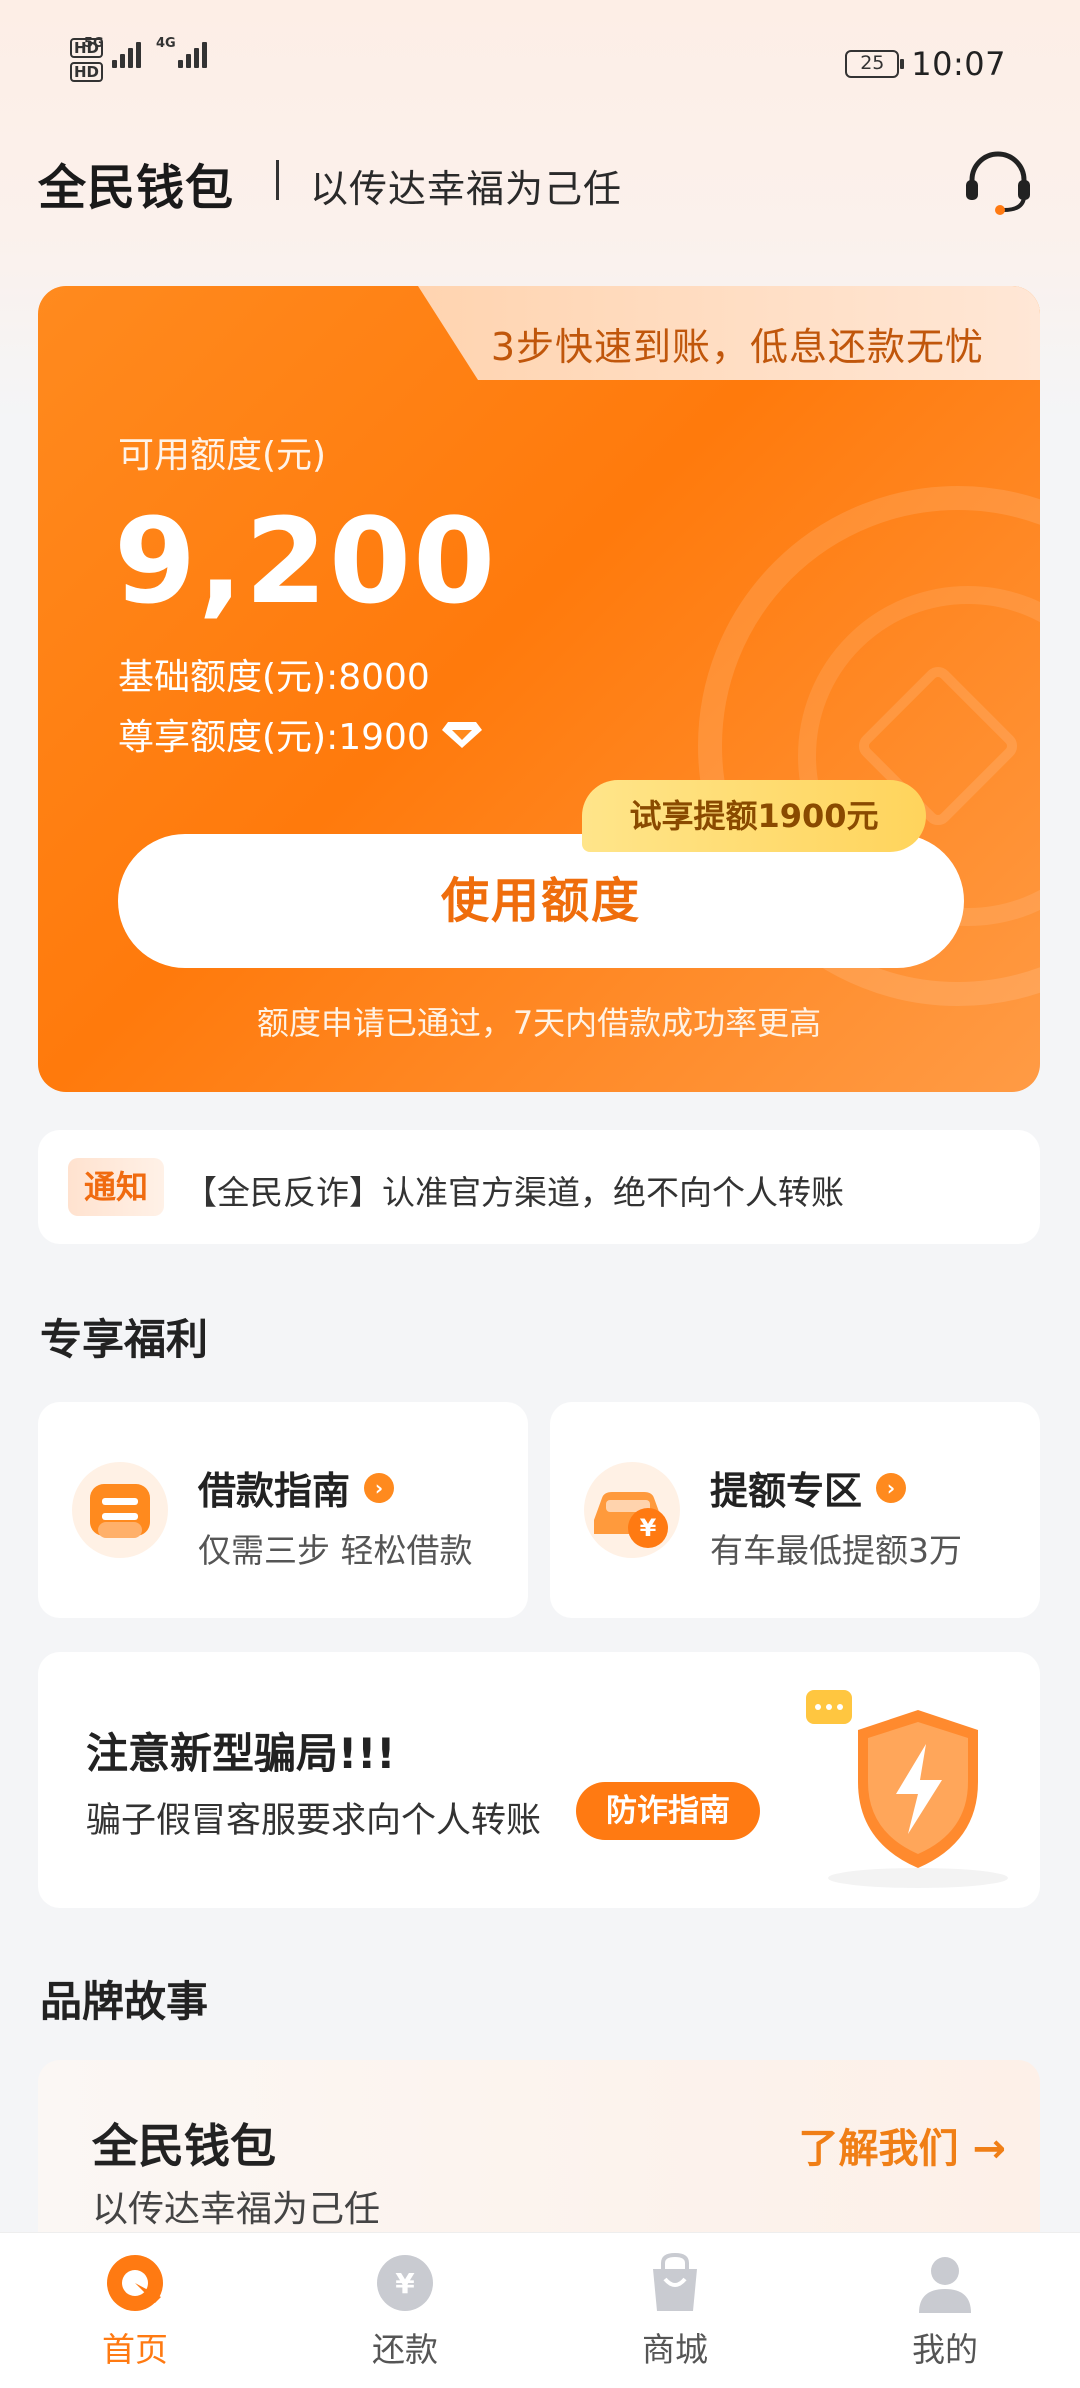  What do you see at coordinates (754, 816) in the screenshot?
I see `trial-increase-tag: 试享提额1900元` at bounding box center [754, 816].